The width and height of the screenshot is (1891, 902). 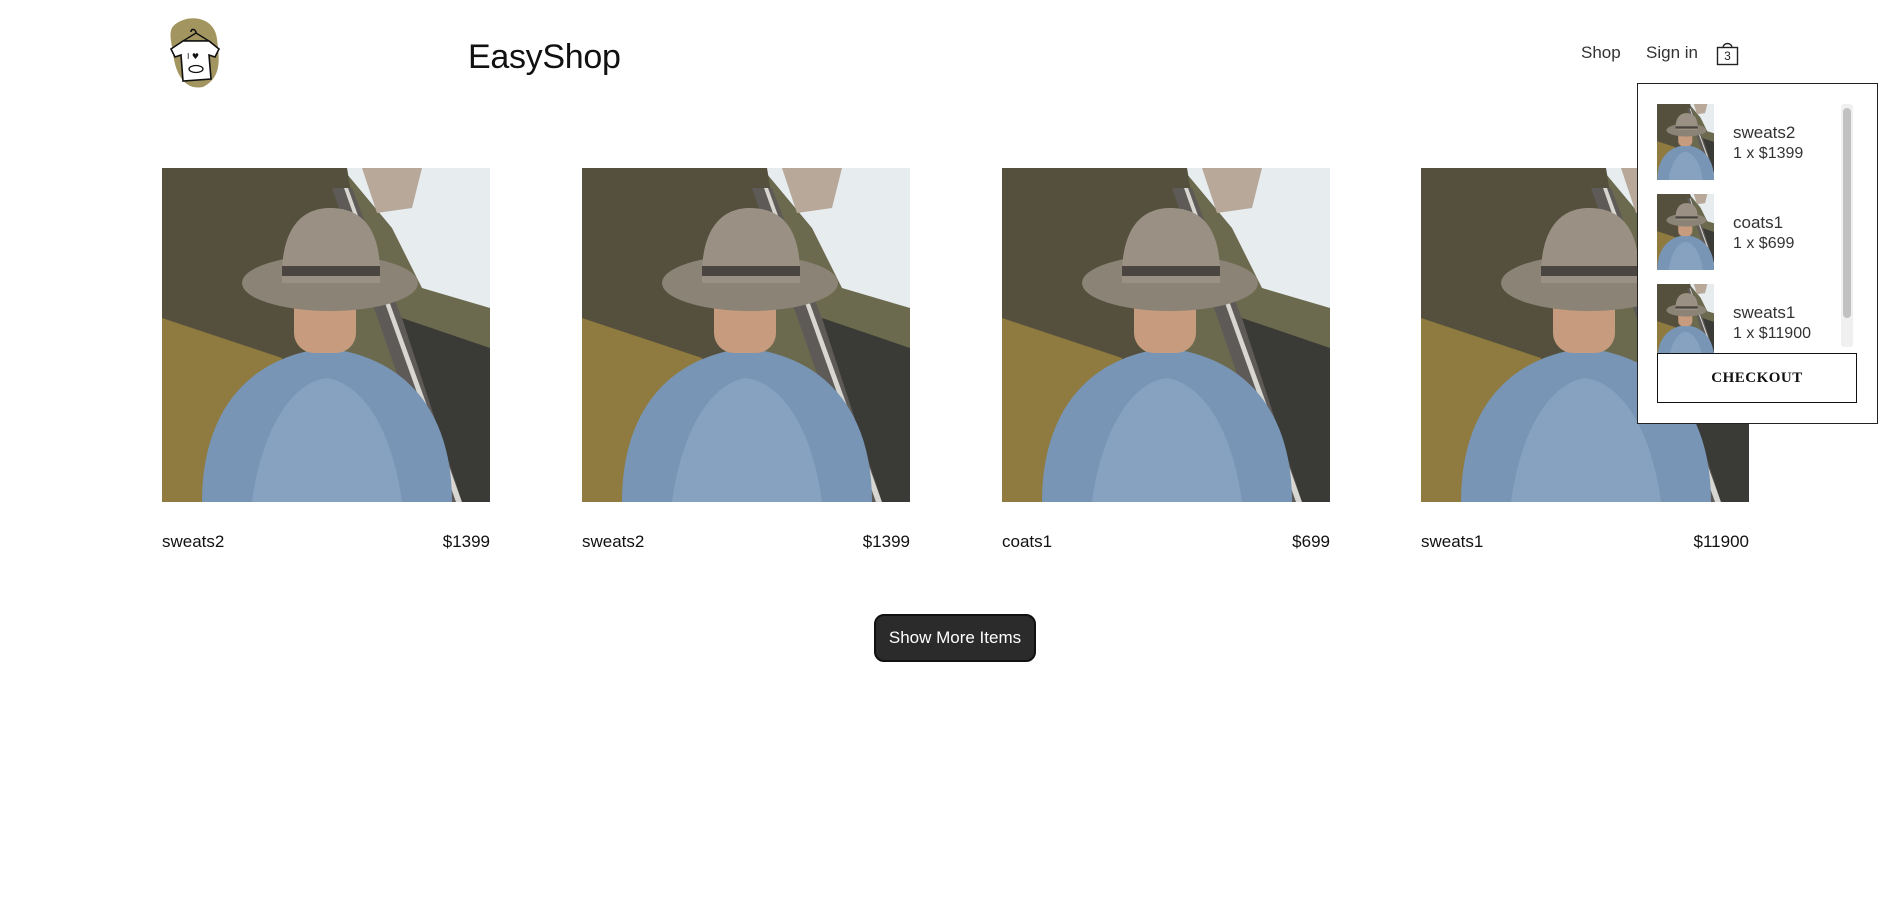 What do you see at coordinates (1847, 213) in the screenshot?
I see `cart-scrollbar-thumb` at bounding box center [1847, 213].